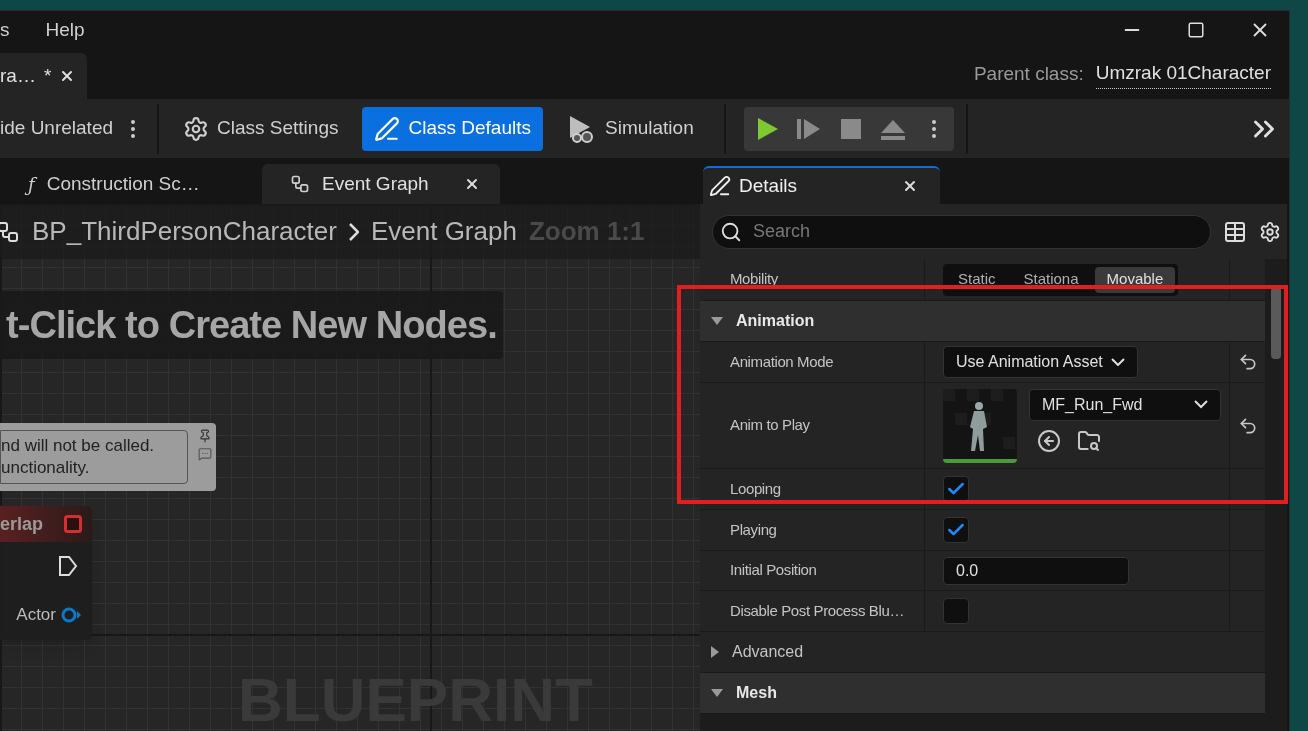 The height and width of the screenshot is (731, 1308). I want to click on modified-mark: *, so click(47, 75).